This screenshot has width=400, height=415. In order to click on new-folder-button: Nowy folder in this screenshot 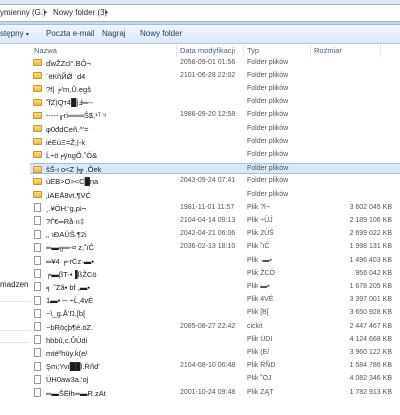, I will do `click(161, 33)`.